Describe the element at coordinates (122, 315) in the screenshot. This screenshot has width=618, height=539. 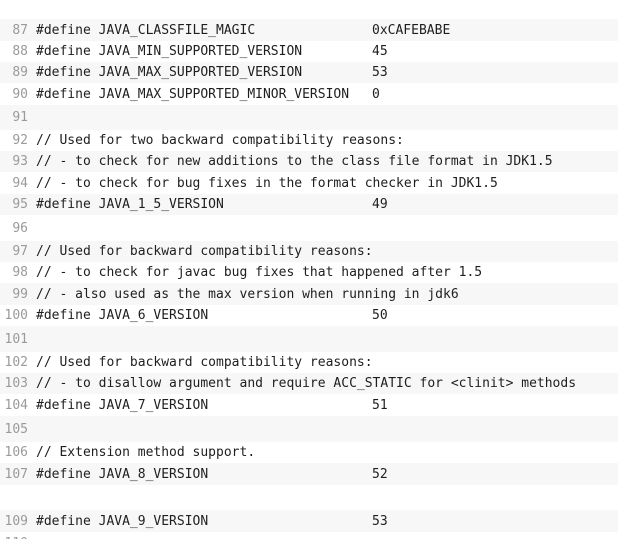
I see `code-text: #define JAVA_6_VERSION` at that location.